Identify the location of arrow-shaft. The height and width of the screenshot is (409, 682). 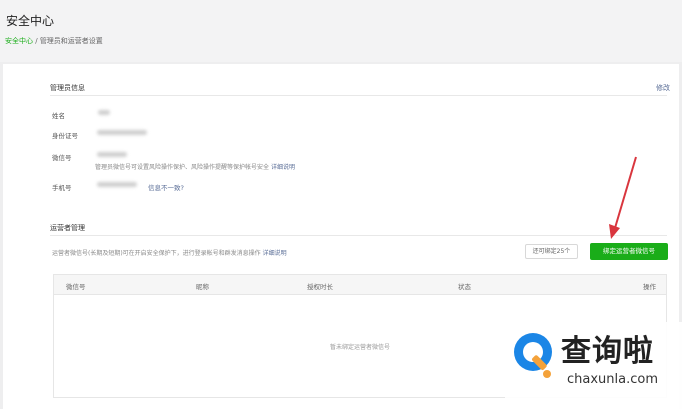
(625, 192).